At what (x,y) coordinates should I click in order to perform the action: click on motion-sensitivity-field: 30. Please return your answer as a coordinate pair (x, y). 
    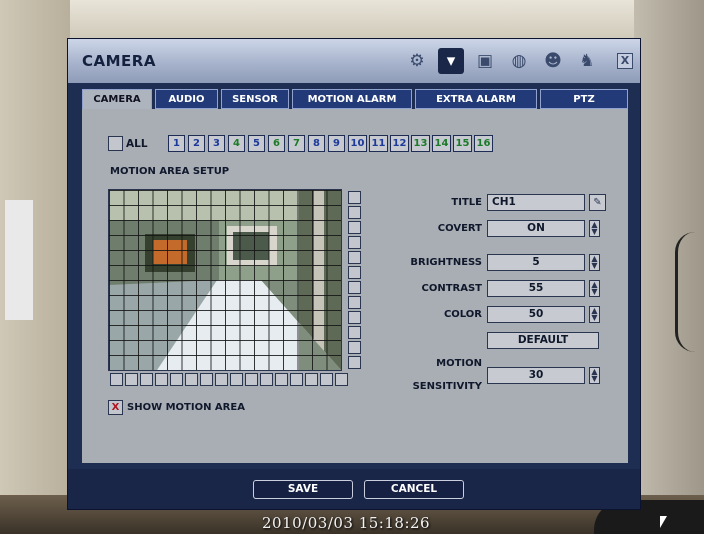
    Looking at the image, I should click on (536, 375).